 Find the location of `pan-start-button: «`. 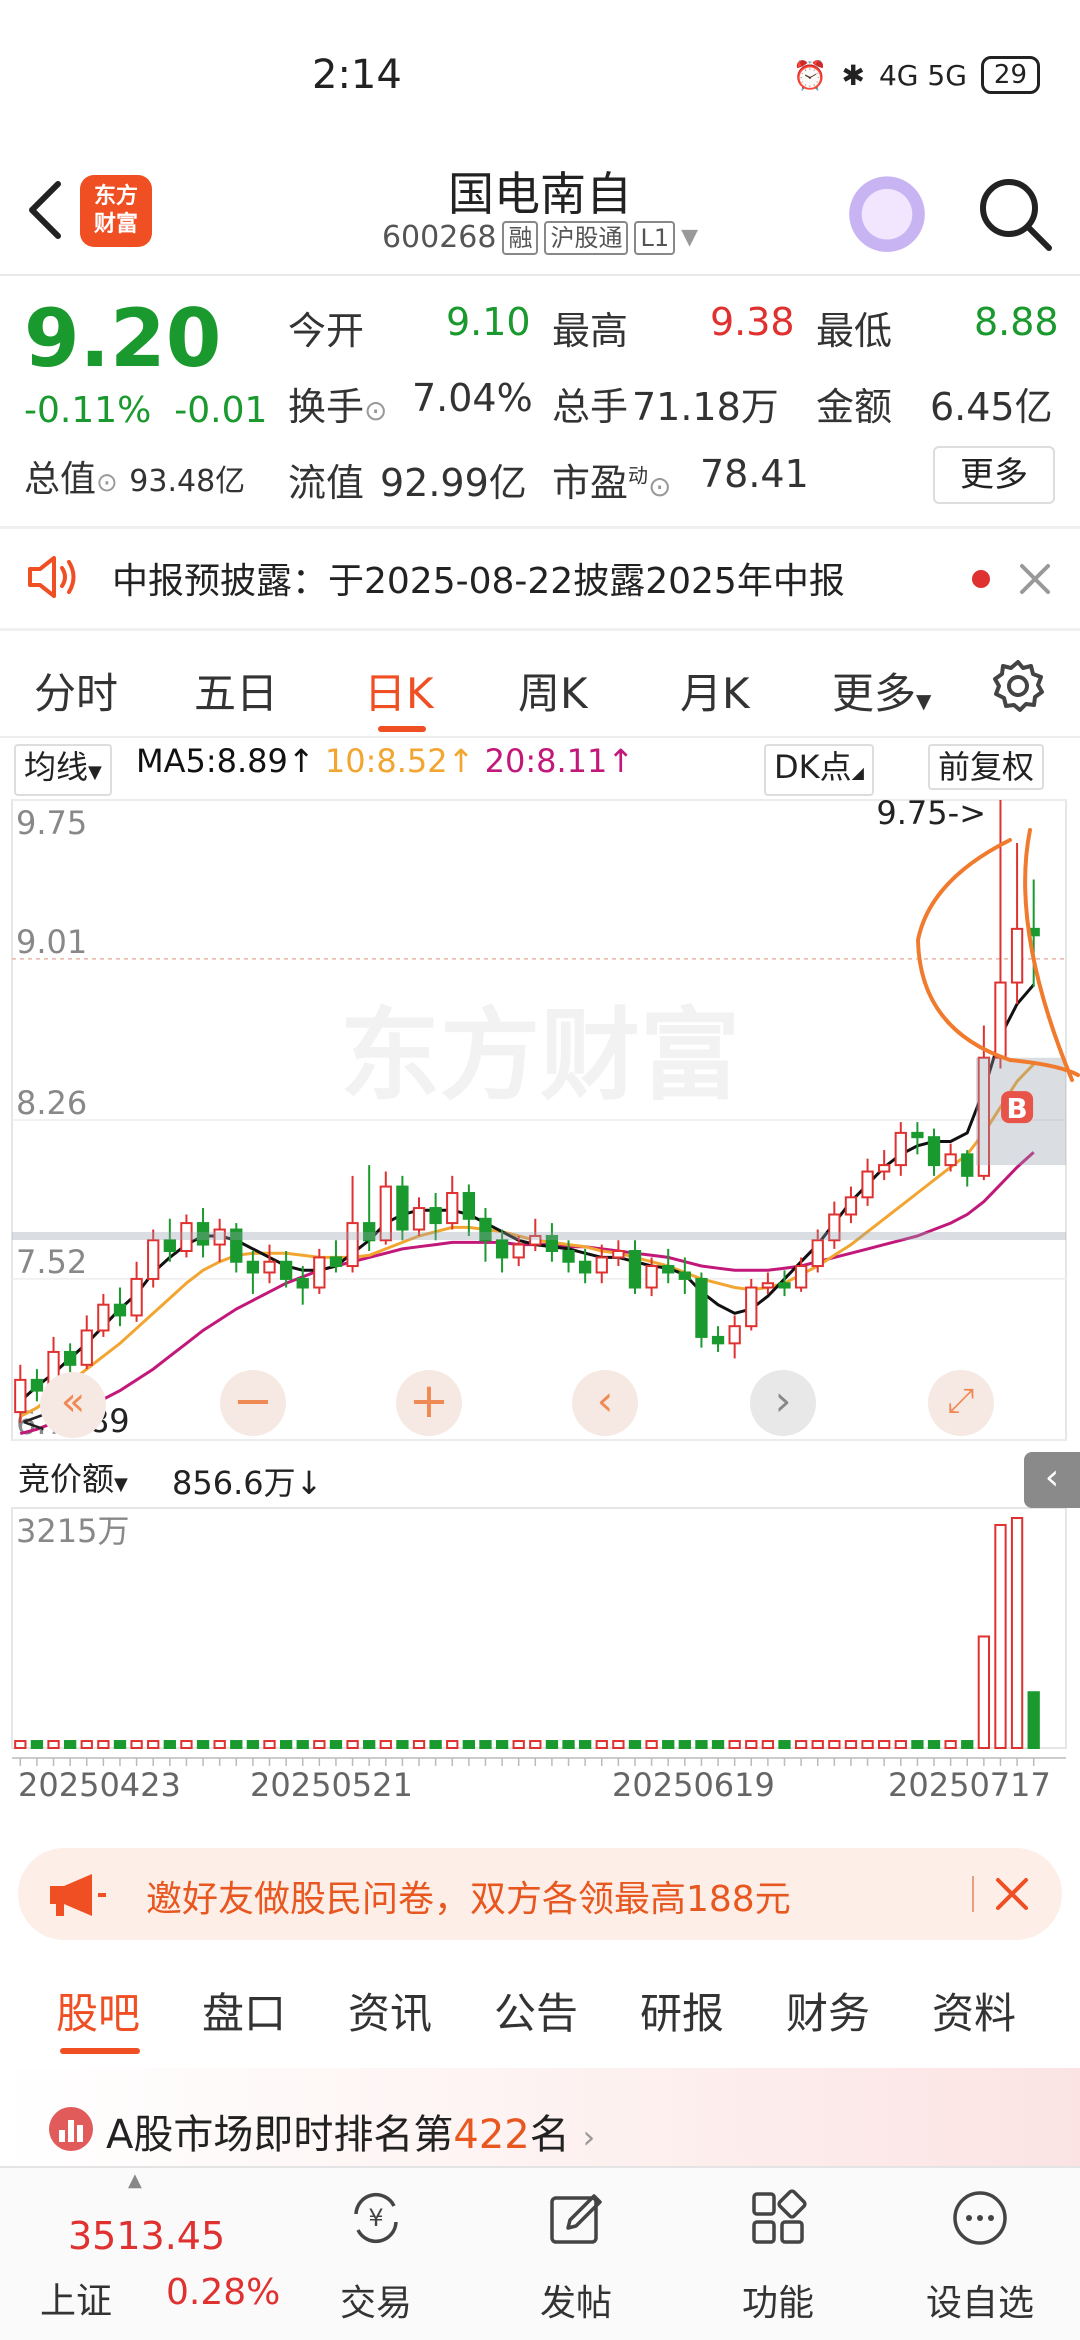

pan-start-button: « is located at coordinates (73, 1405).